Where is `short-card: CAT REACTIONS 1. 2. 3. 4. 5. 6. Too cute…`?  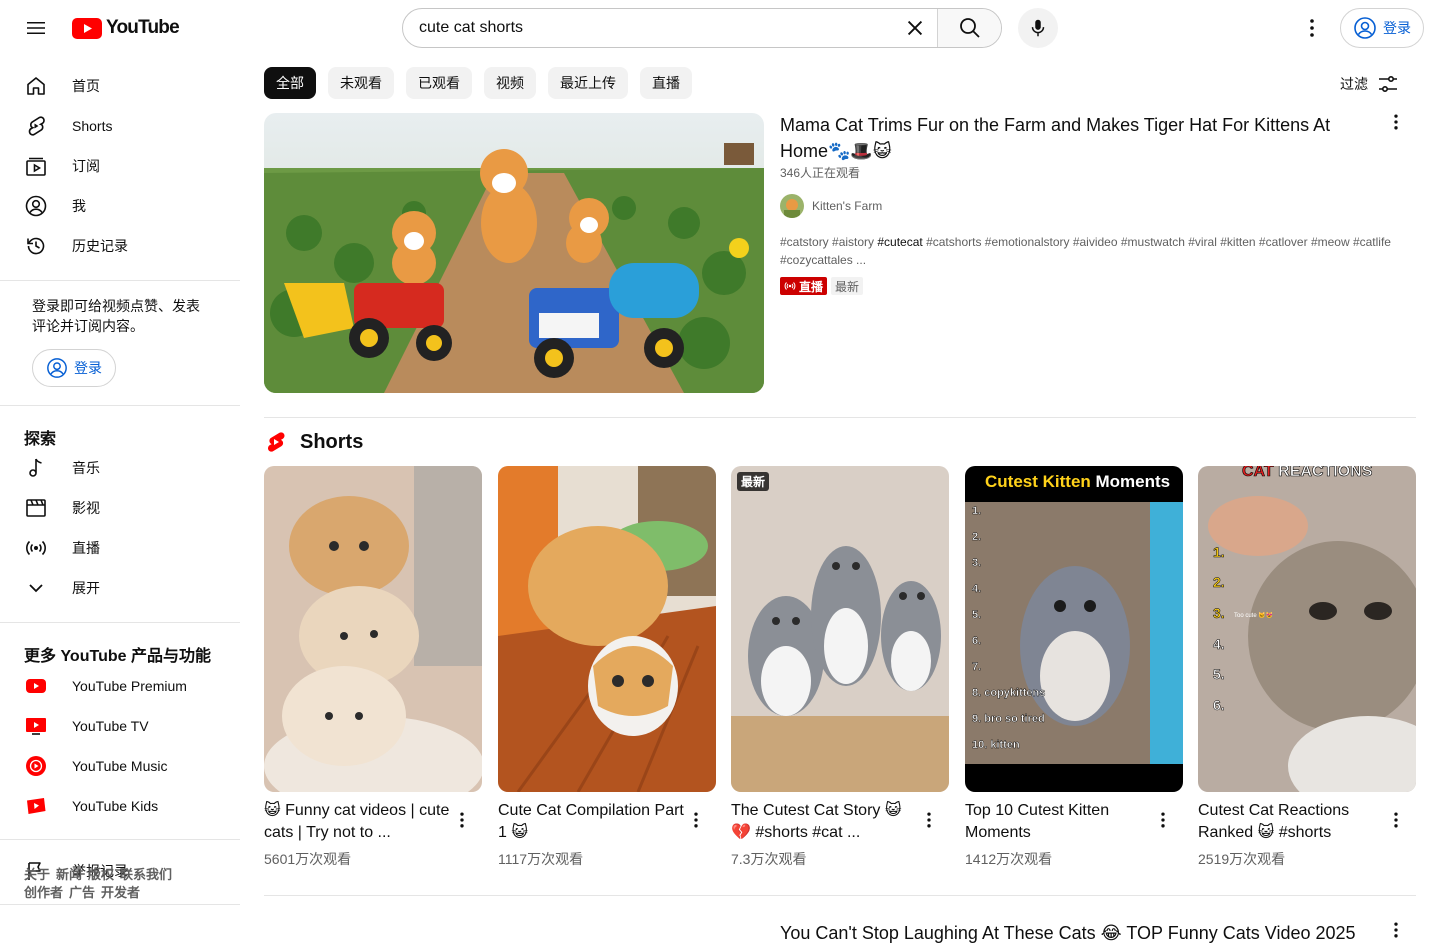 short-card: CAT REACTIONS 1. 2. 3. 4. 5. 6. Too cute… is located at coordinates (1307, 666).